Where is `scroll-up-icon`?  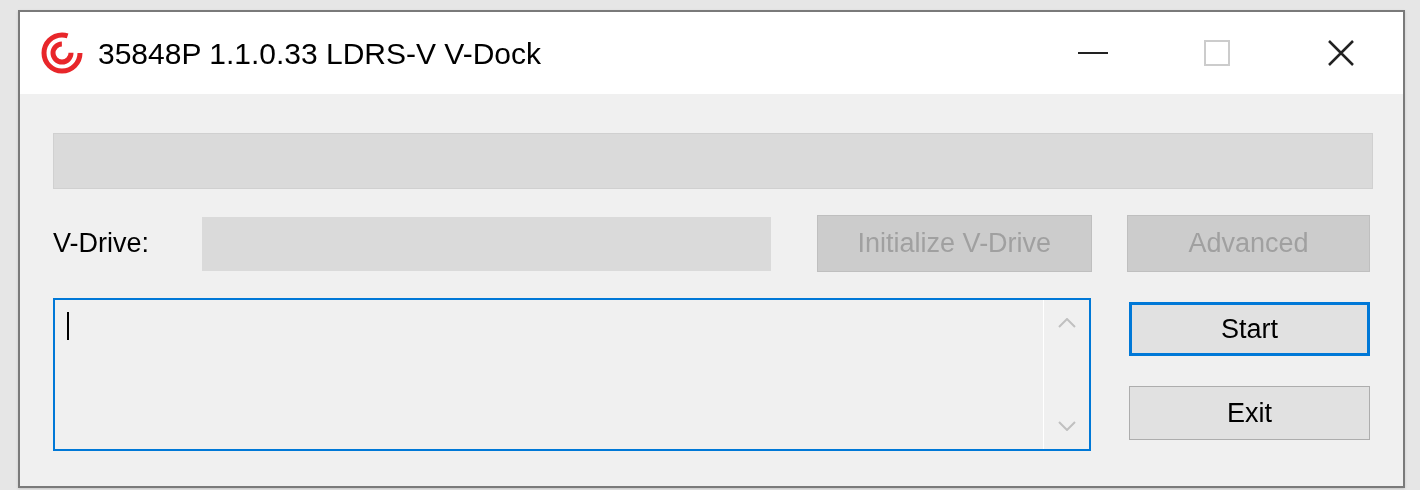
scroll-up-icon is located at coordinates (1066, 323).